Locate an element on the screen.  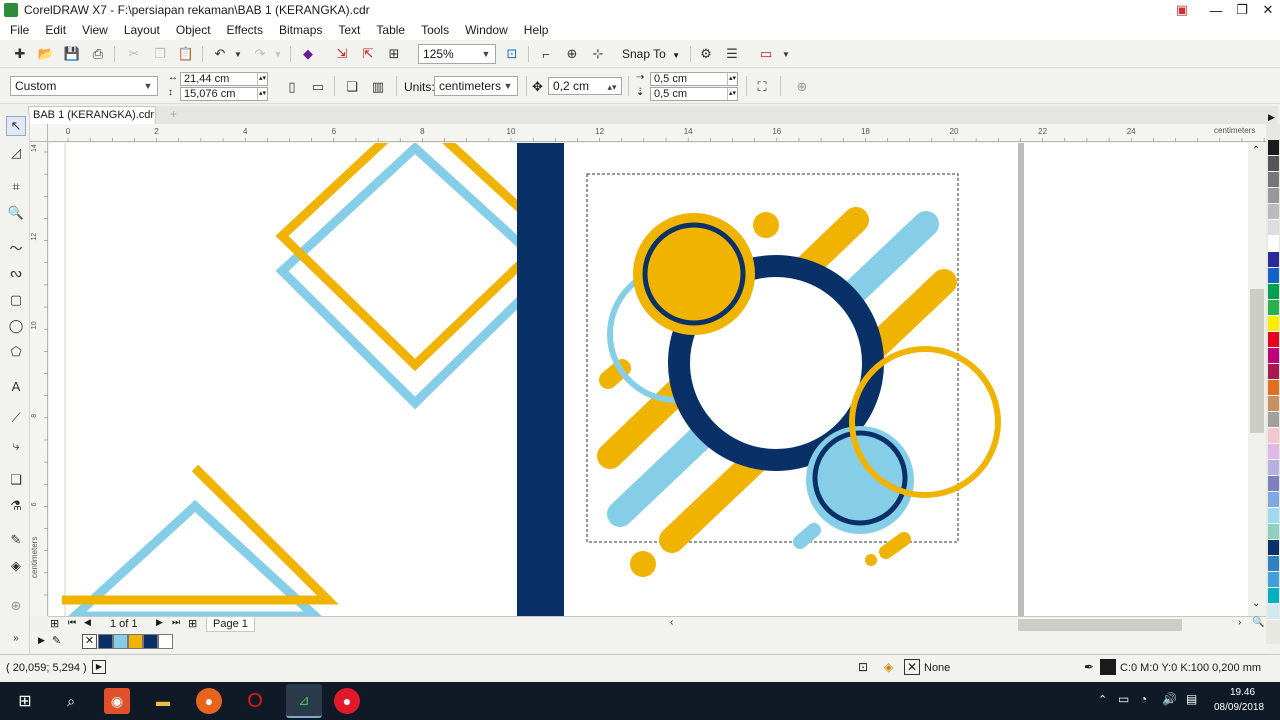
coreldraw-taskbar-icon: ⊿ is located at coordinates (304, 701).